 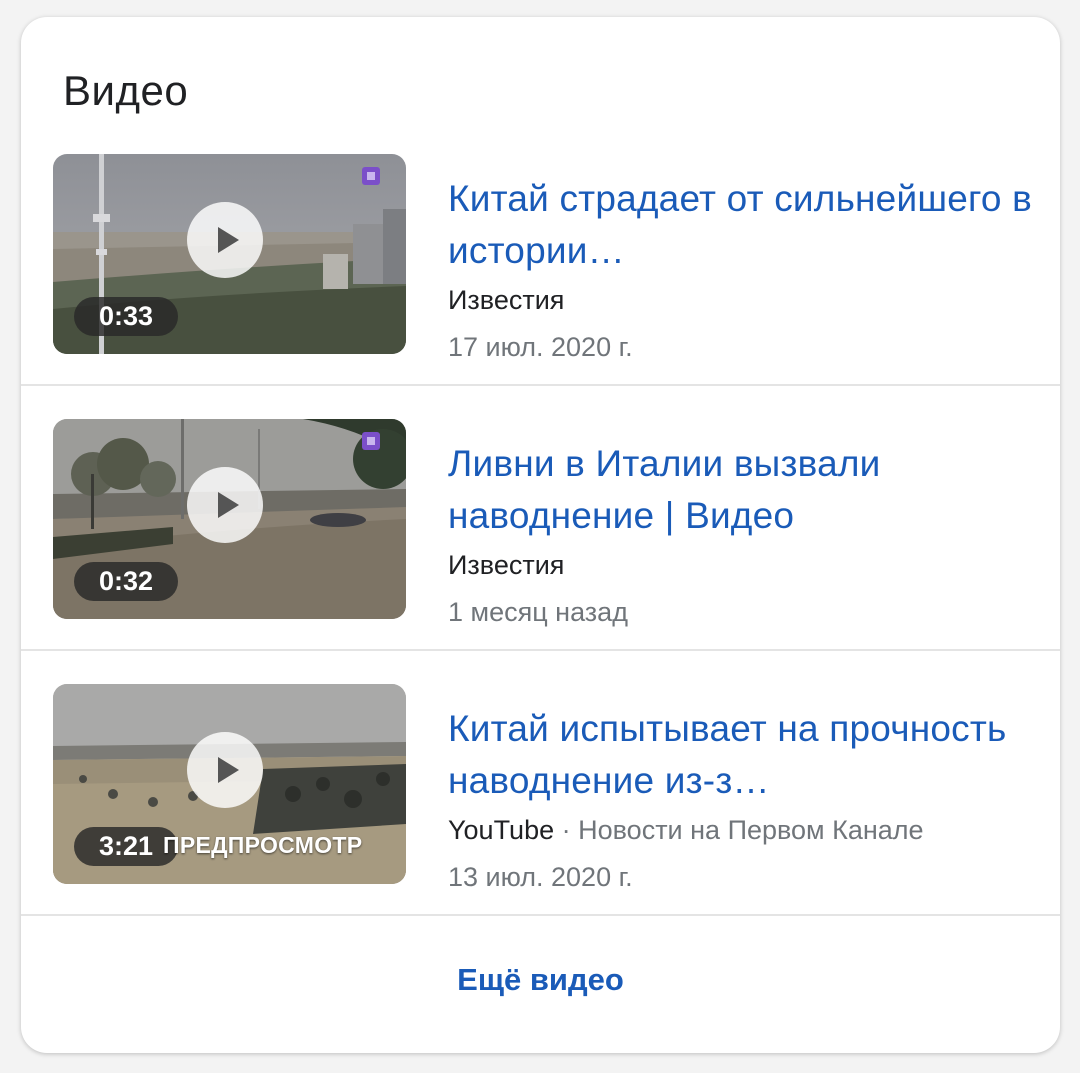 I want to click on divider, so click(x=540, y=915).